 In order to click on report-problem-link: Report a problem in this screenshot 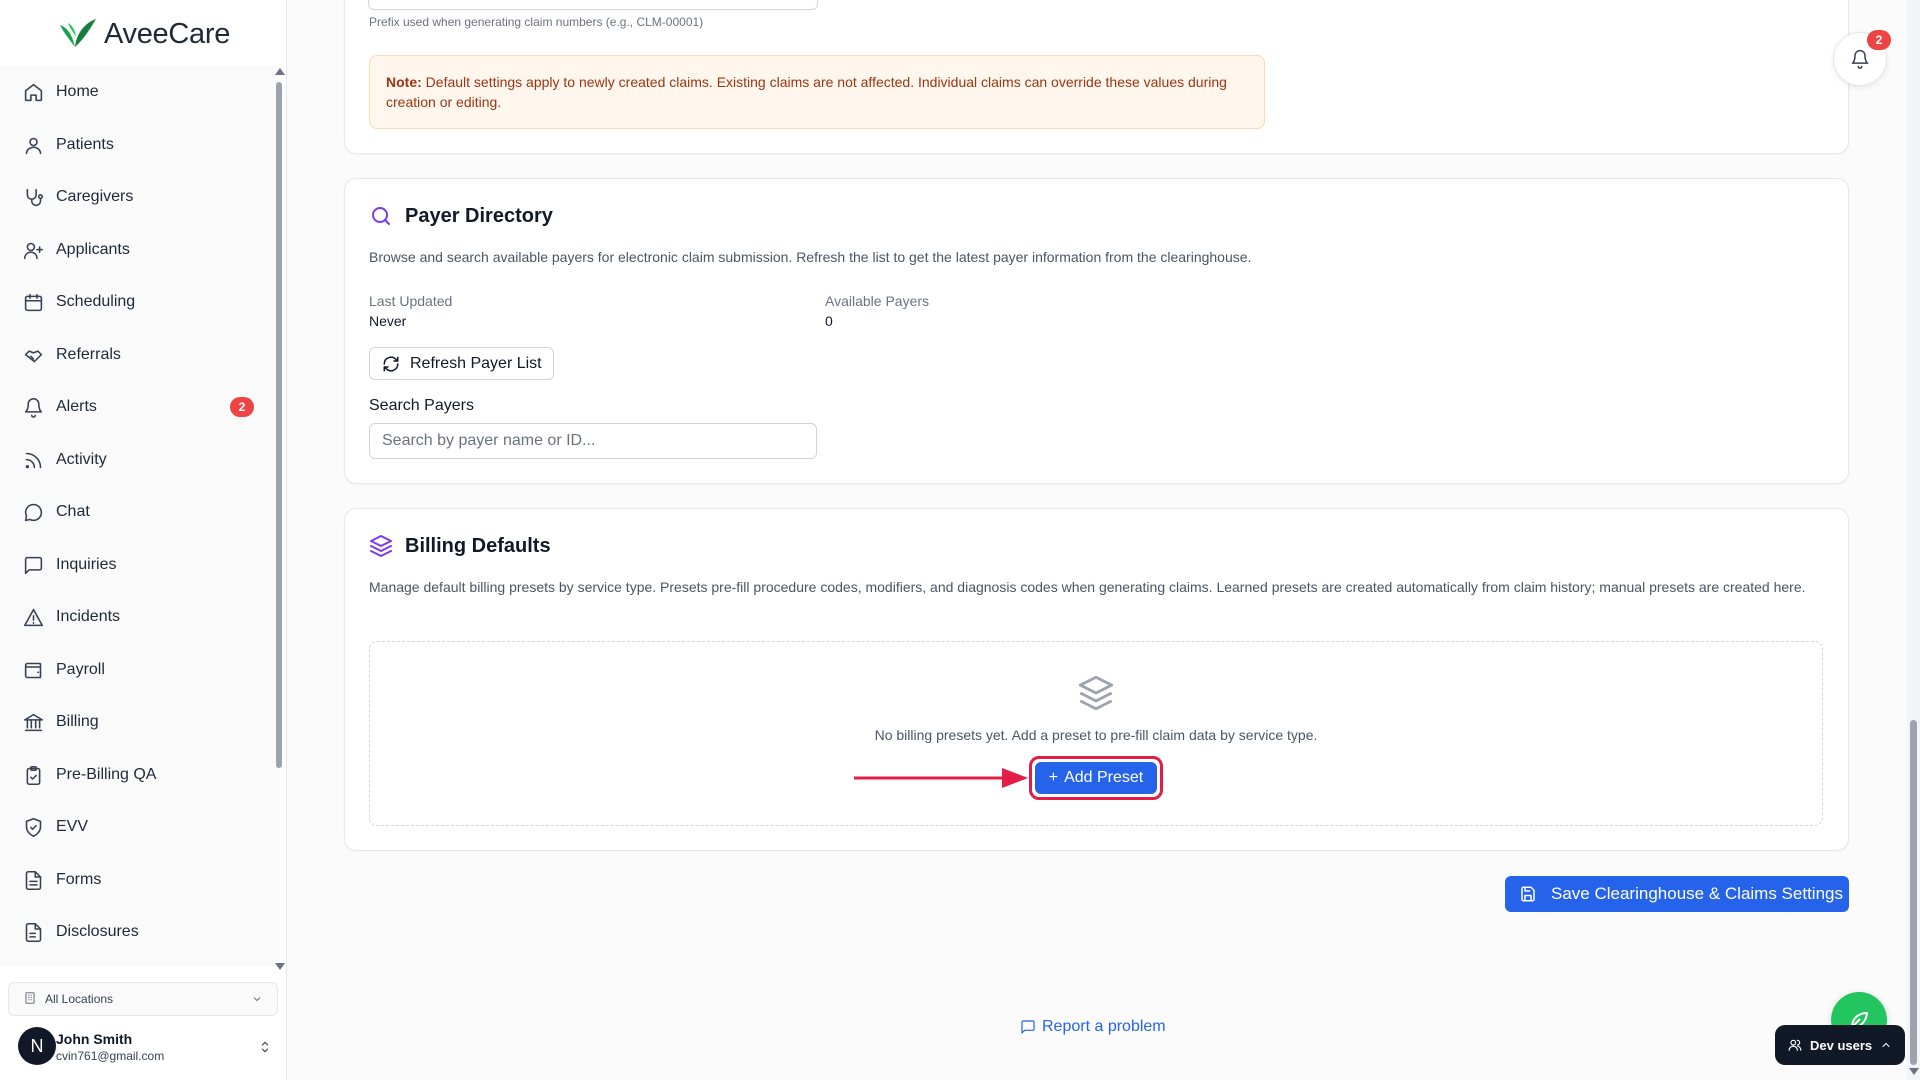, I will do `click(1093, 1027)`.